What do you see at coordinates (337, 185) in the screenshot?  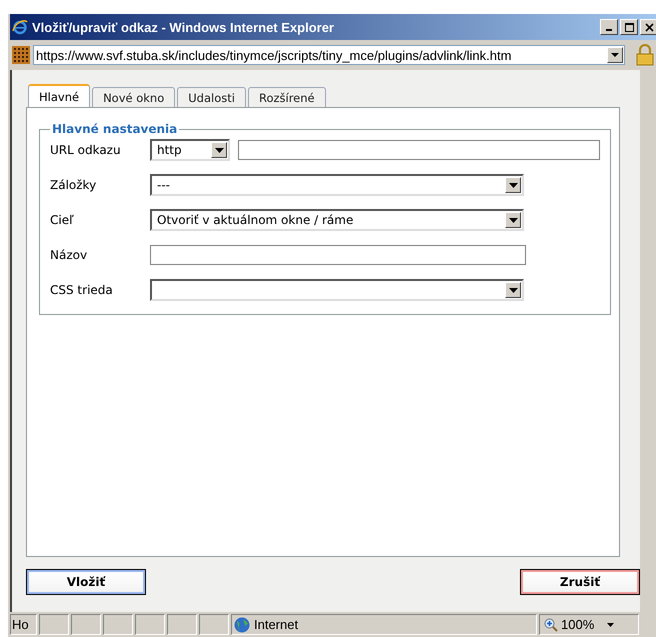 I see `select-field: ---` at bounding box center [337, 185].